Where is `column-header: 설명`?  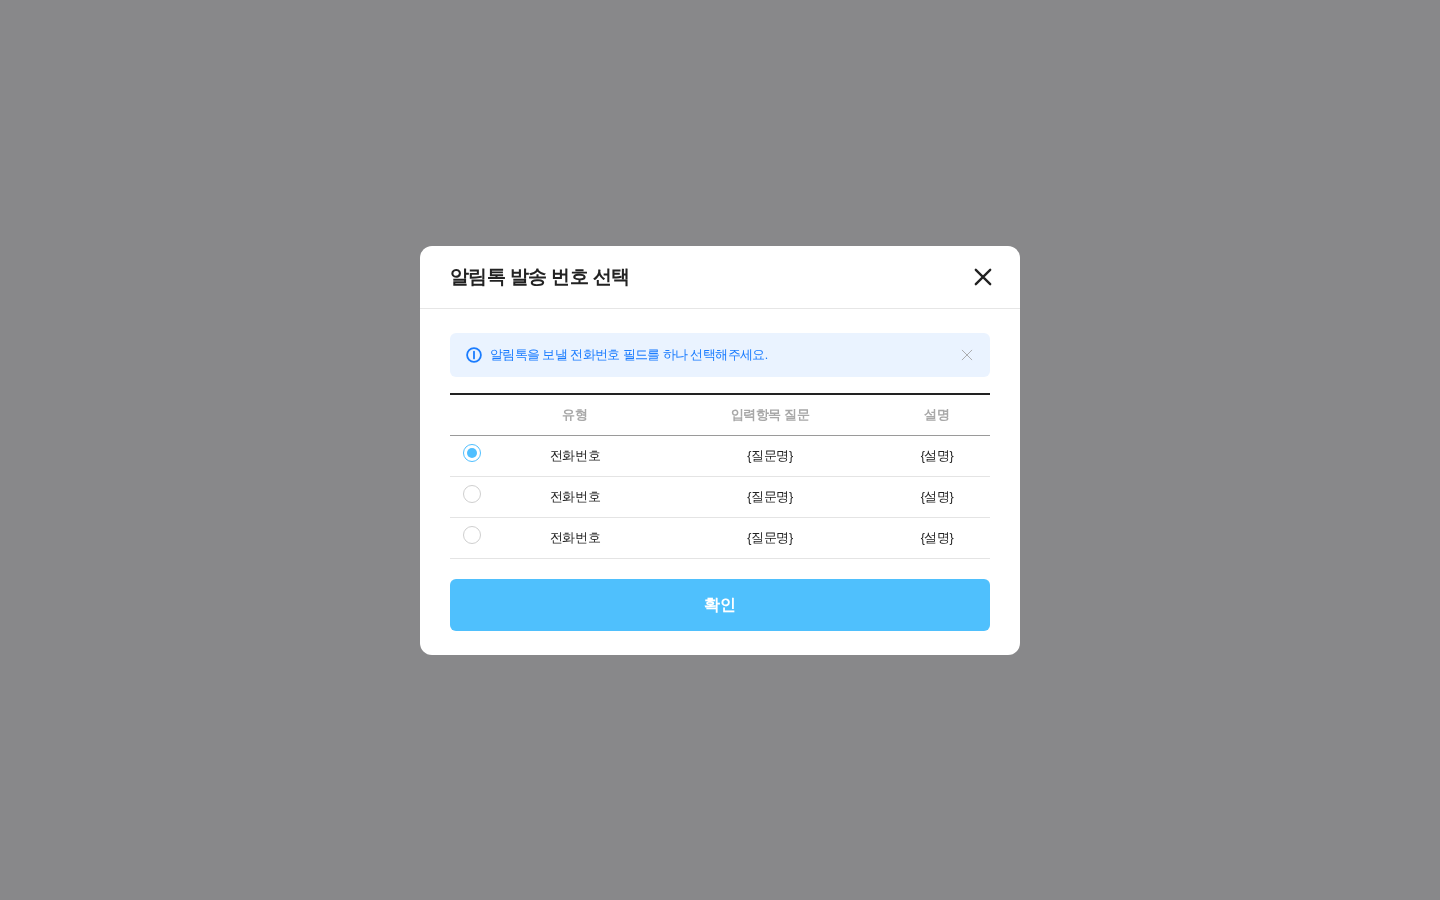
column-header: 설명 is located at coordinates (937, 415).